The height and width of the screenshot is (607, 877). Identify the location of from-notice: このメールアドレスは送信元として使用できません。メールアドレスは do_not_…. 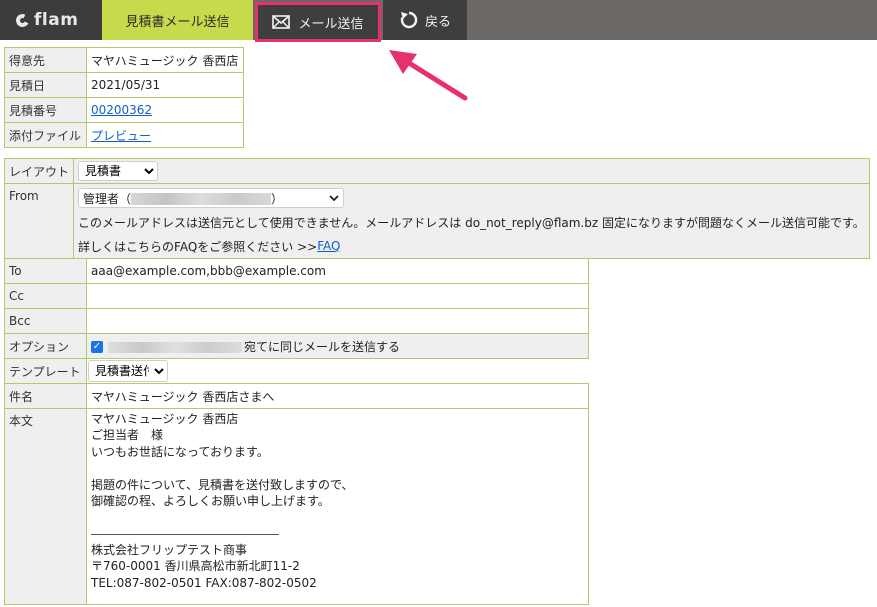
(471, 222).